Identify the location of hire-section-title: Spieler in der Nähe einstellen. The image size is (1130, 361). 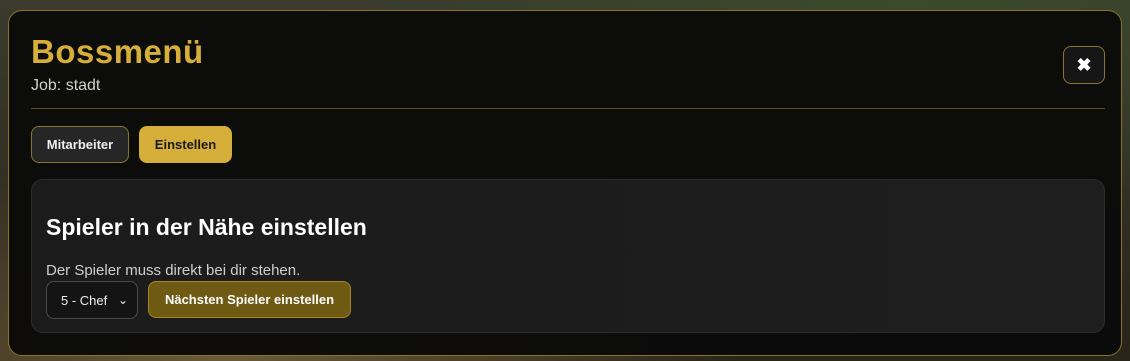
(206, 227).